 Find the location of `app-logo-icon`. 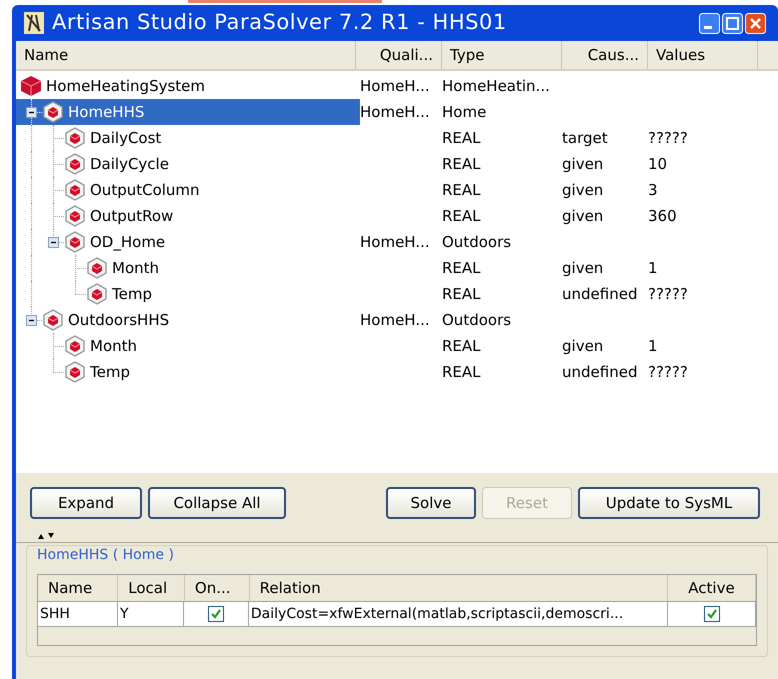

app-logo-icon is located at coordinates (34, 23).